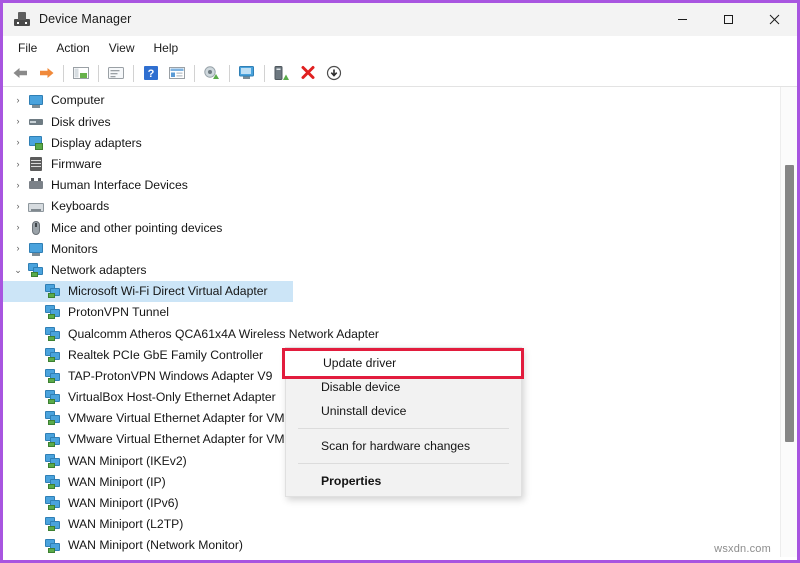 Image resolution: width=800 pixels, height=563 pixels. What do you see at coordinates (403, 363) in the screenshot?
I see `update-driver-highlight-annotation: Update driver` at bounding box center [403, 363].